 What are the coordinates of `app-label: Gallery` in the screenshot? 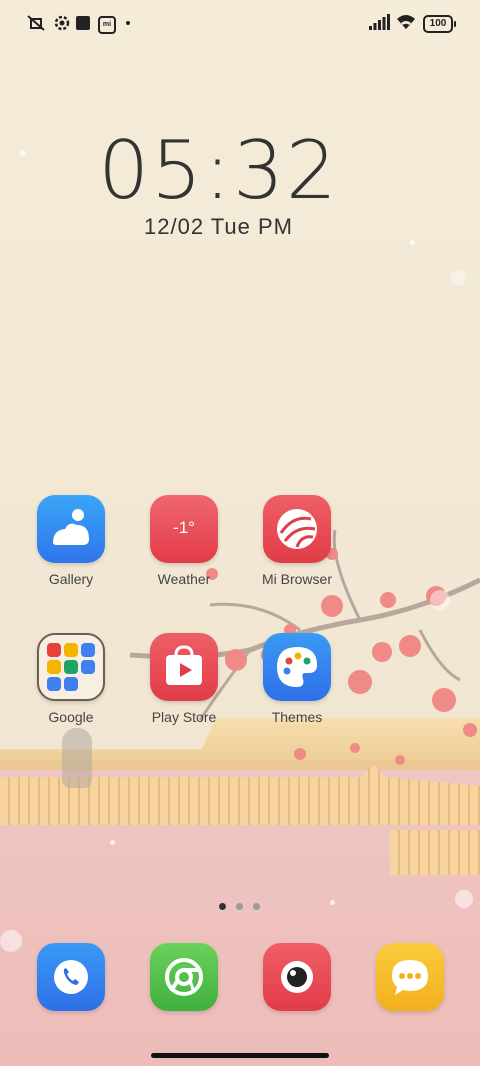 It's located at (71, 579).